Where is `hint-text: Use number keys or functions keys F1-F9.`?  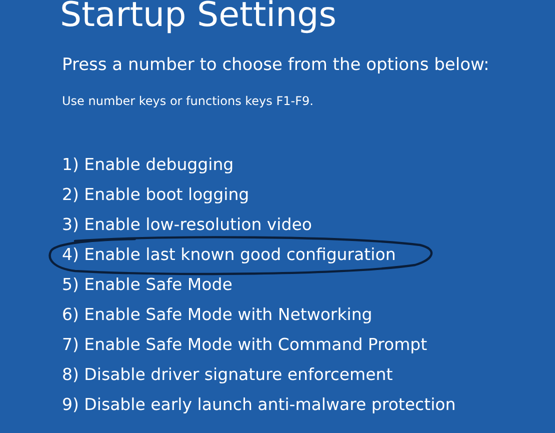 hint-text: Use number keys or functions keys F1-F9. is located at coordinates (188, 101).